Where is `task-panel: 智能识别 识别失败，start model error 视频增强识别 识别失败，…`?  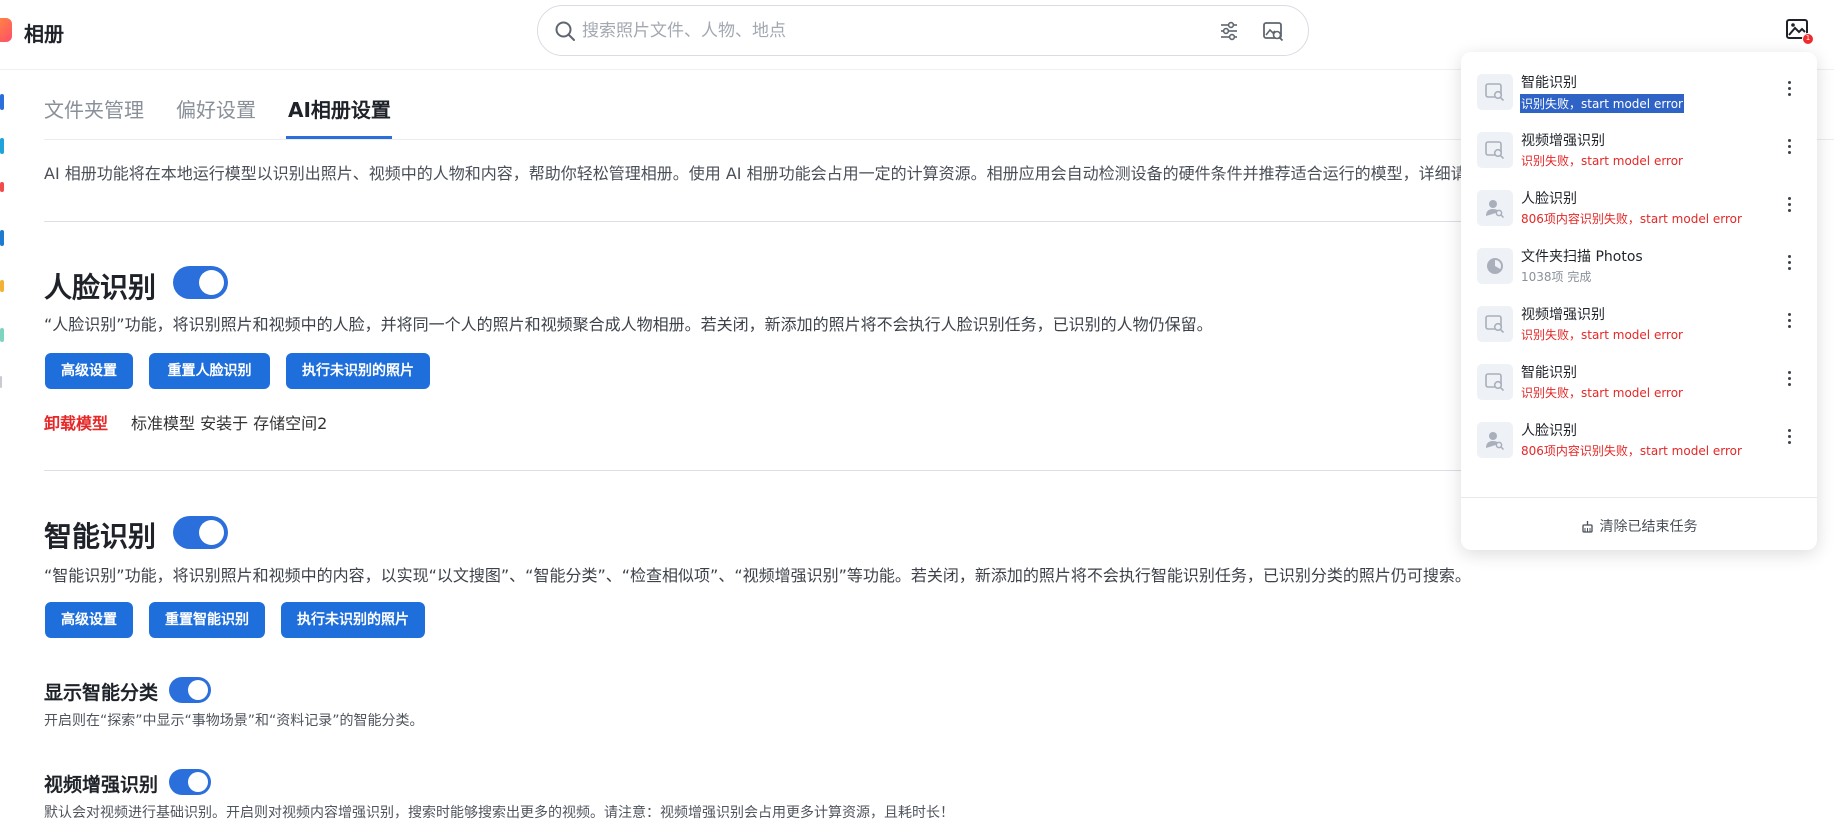 task-panel: 智能识别 识别失败，start model error 视频增强识别 识别失败，… is located at coordinates (1639, 301).